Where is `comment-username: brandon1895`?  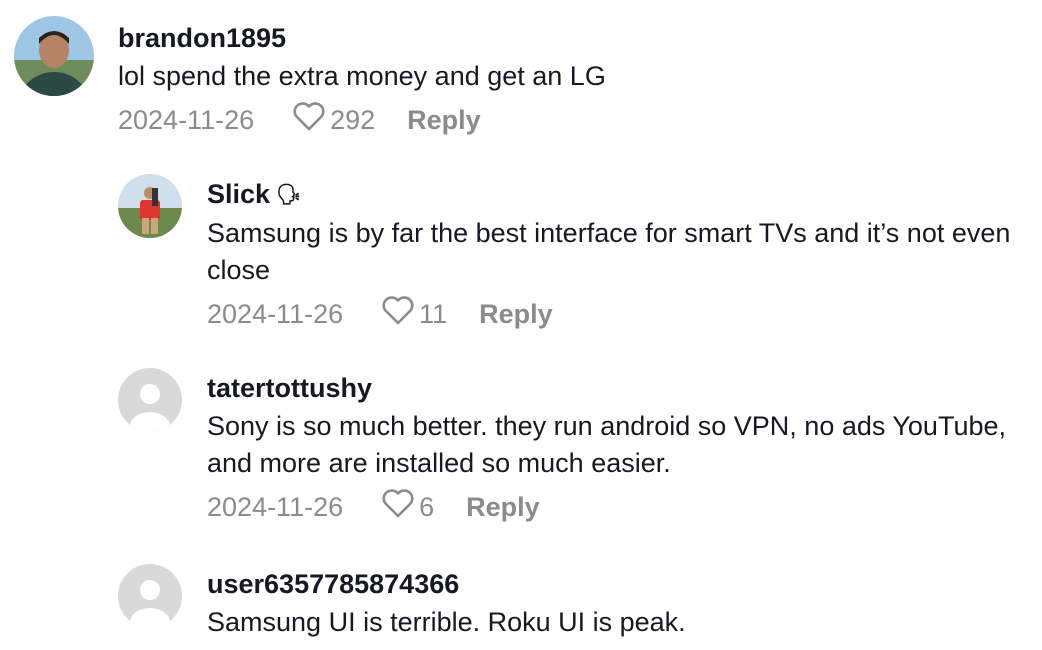
comment-username: brandon1895 is located at coordinates (568, 38).